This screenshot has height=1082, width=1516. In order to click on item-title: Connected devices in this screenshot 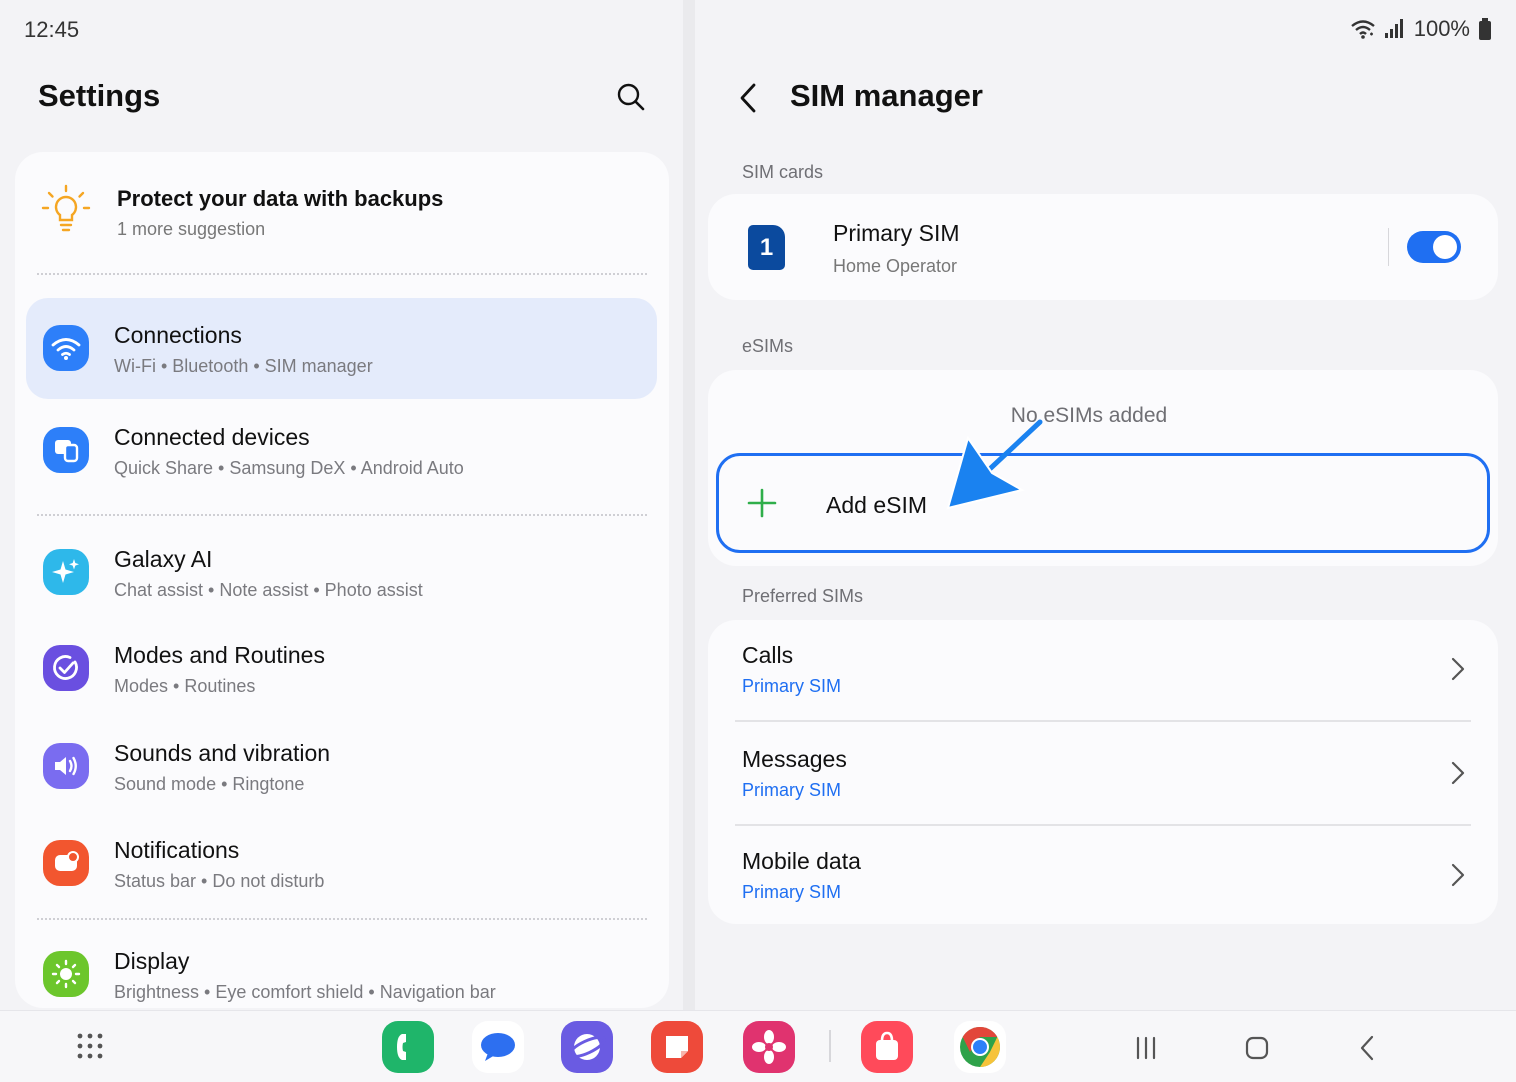, I will do `click(212, 437)`.